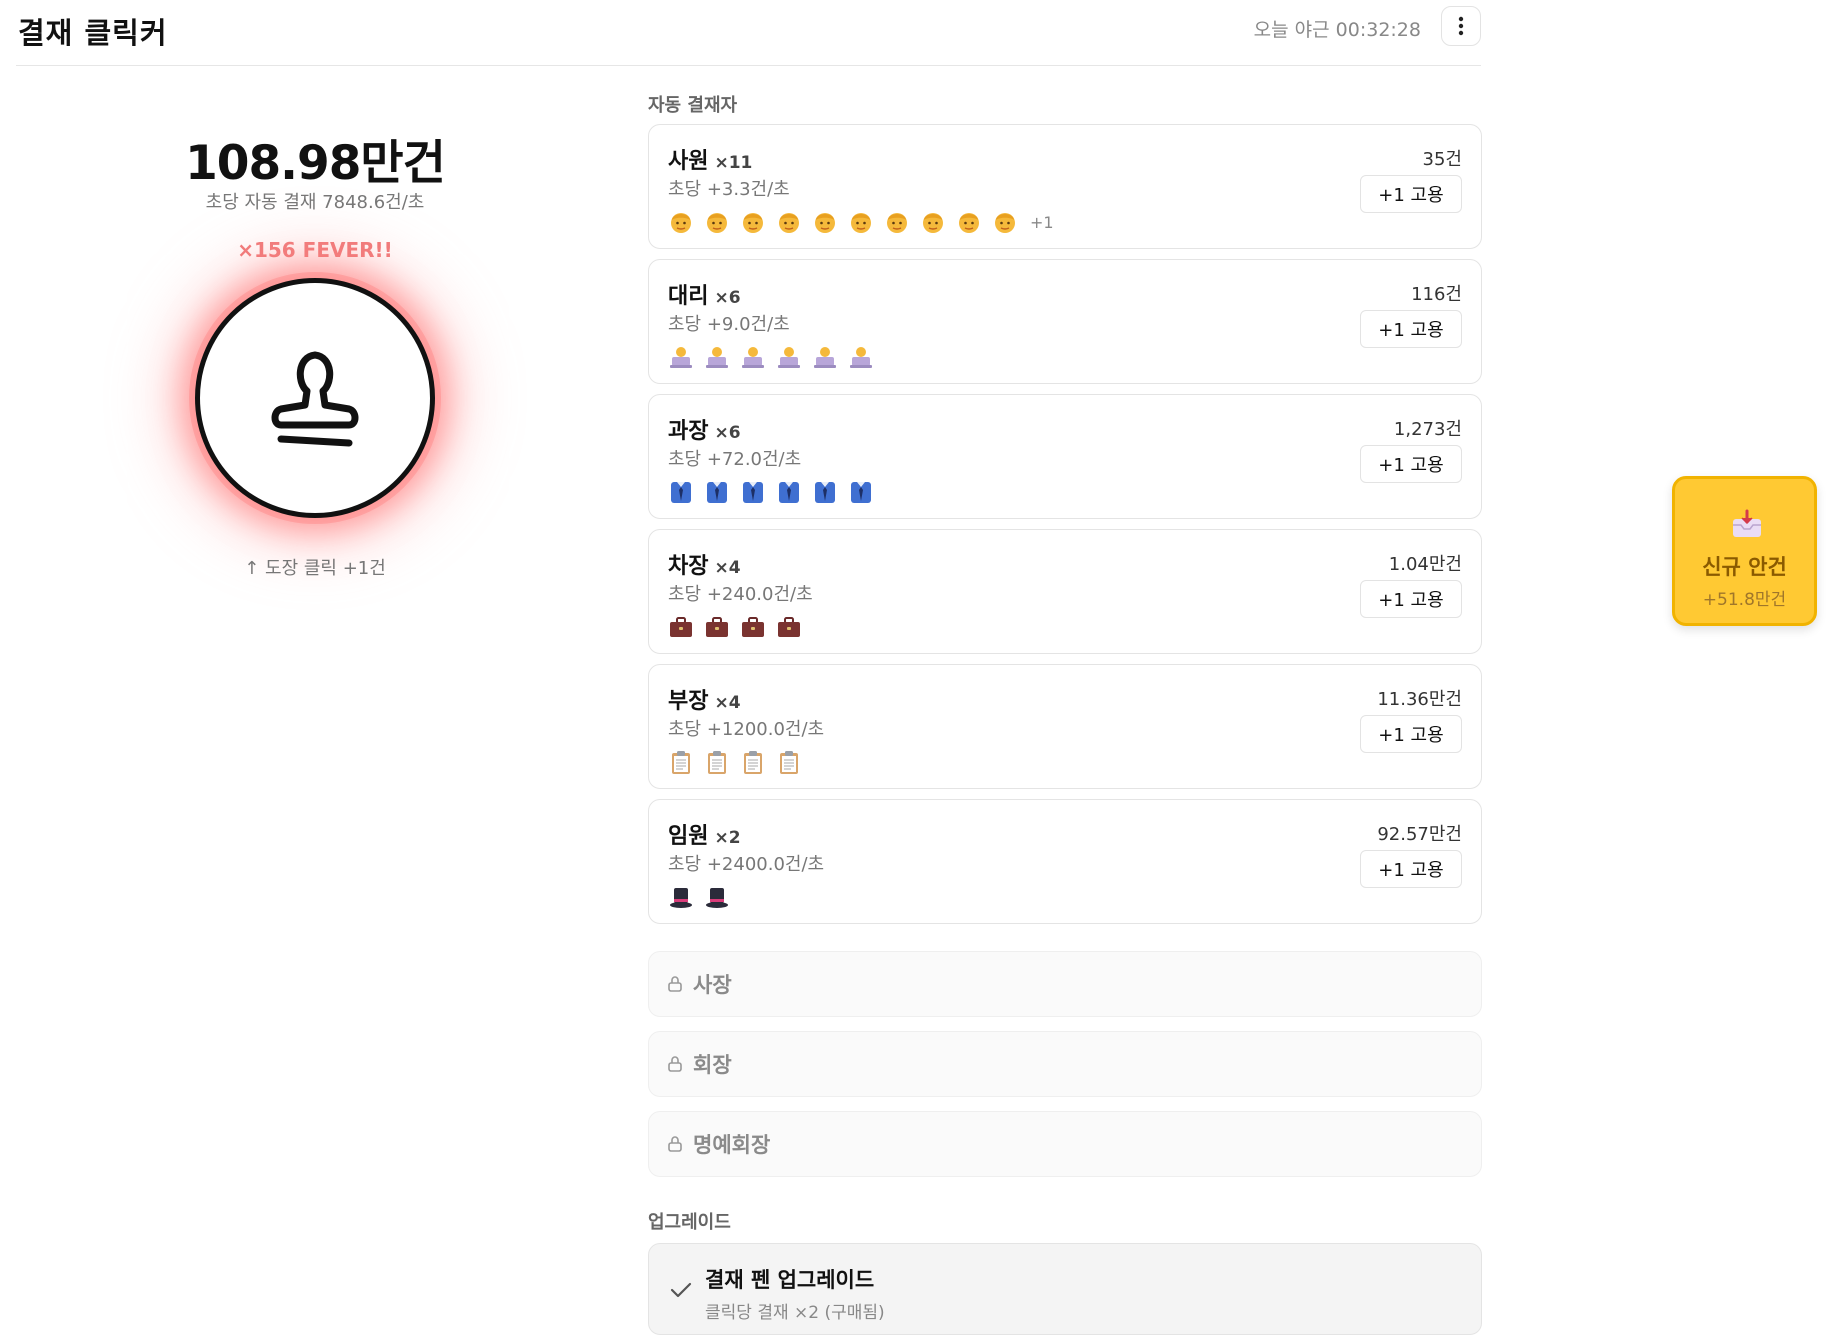 Image resolution: width=1827 pixels, height=1342 pixels. Describe the element at coordinates (732, 1145) in the screenshot. I see `locked-worker-name: 명예회장` at that location.